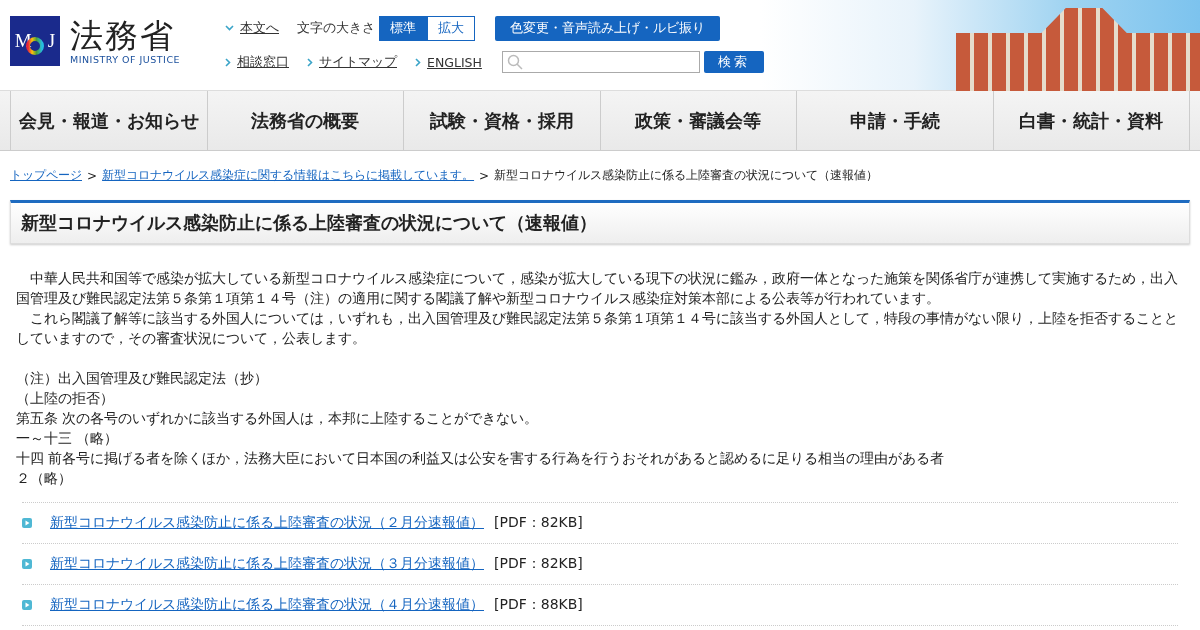 This screenshot has width=1200, height=630. I want to click on nav-tab: 会見・報道・お知らせ, so click(108, 120).